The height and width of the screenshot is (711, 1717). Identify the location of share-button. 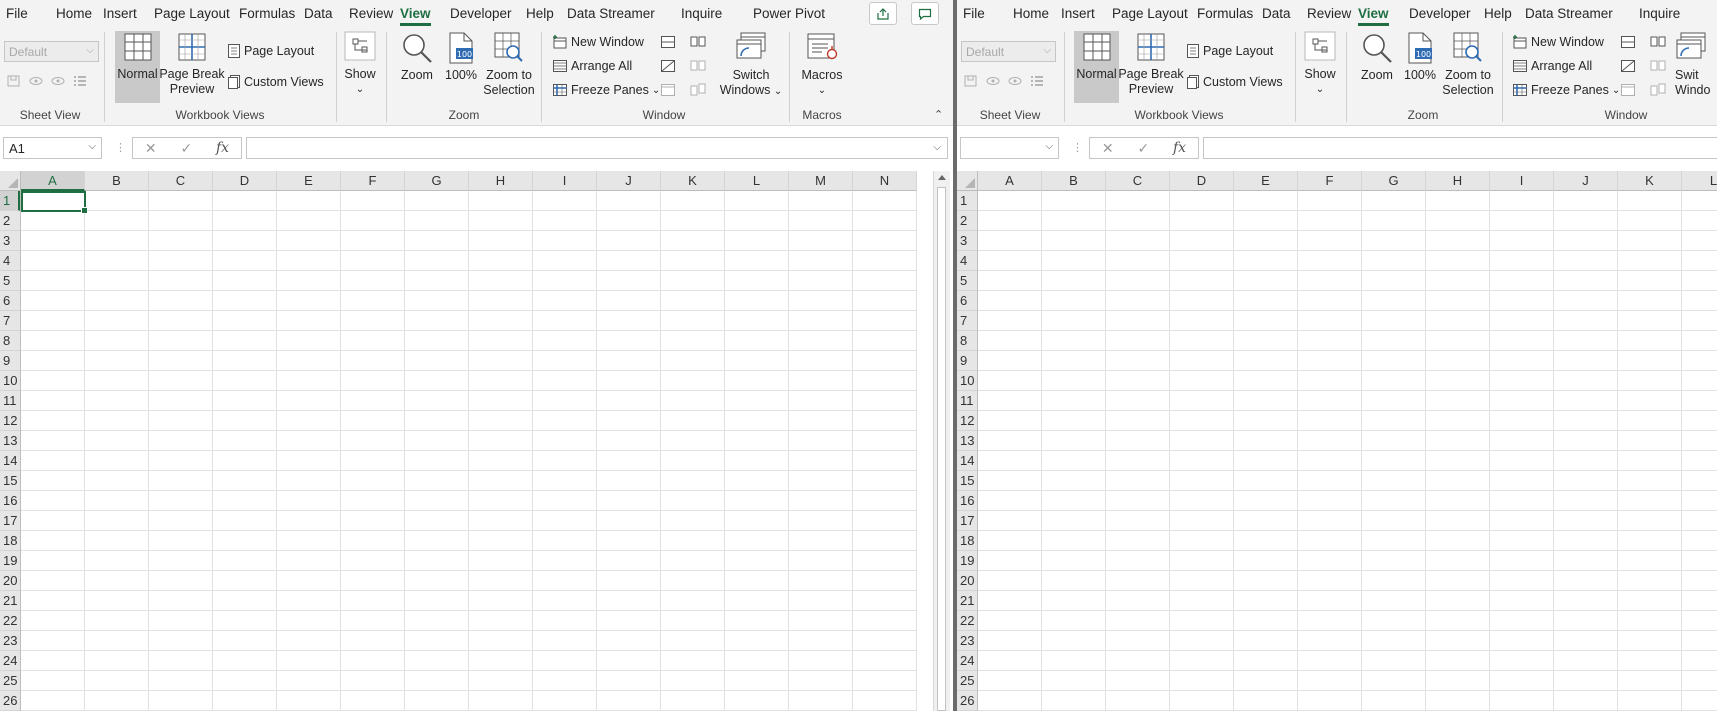
(883, 13).